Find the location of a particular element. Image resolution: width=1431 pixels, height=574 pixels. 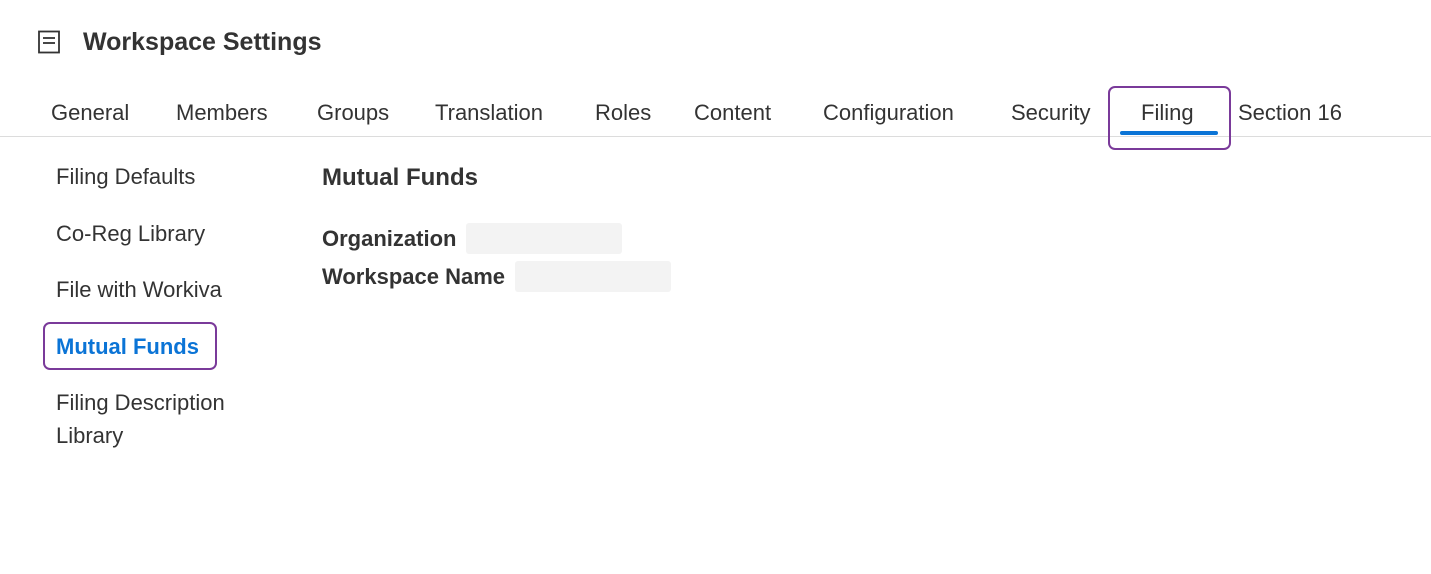

tab-configuration: Configuration is located at coordinates (888, 113).